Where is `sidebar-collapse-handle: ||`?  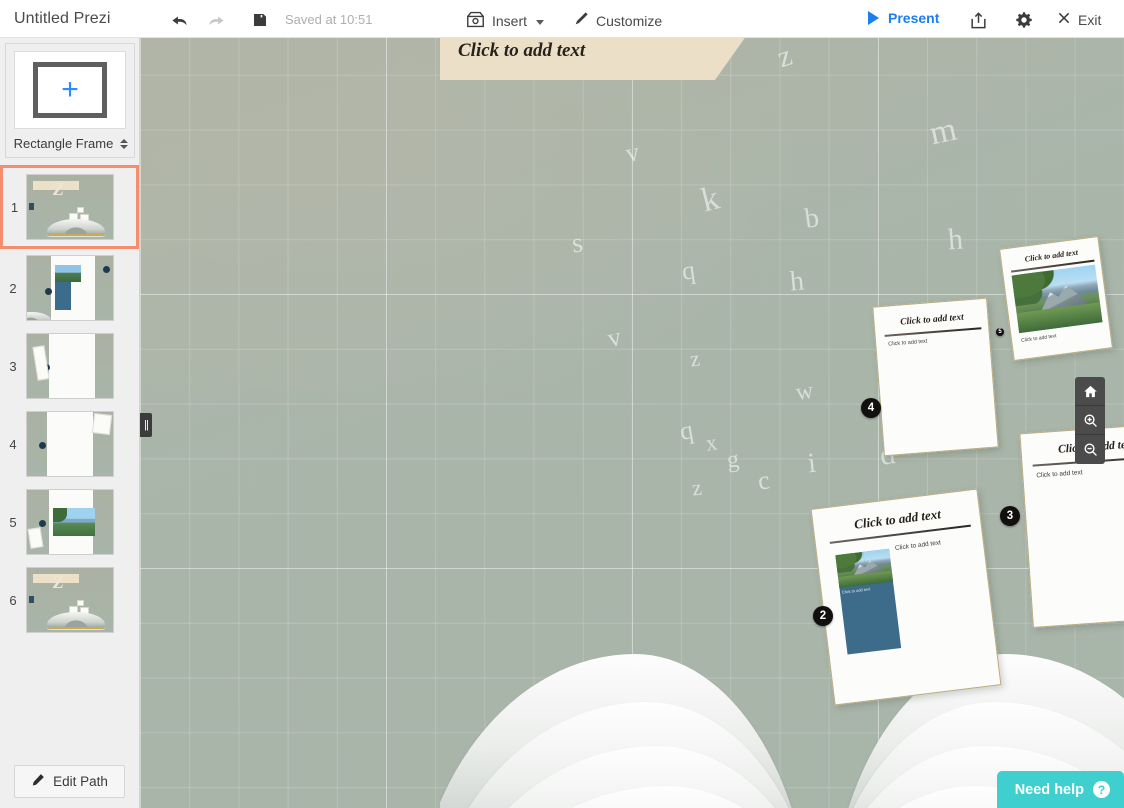 sidebar-collapse-handle: || is located at coordinates (146, 425).